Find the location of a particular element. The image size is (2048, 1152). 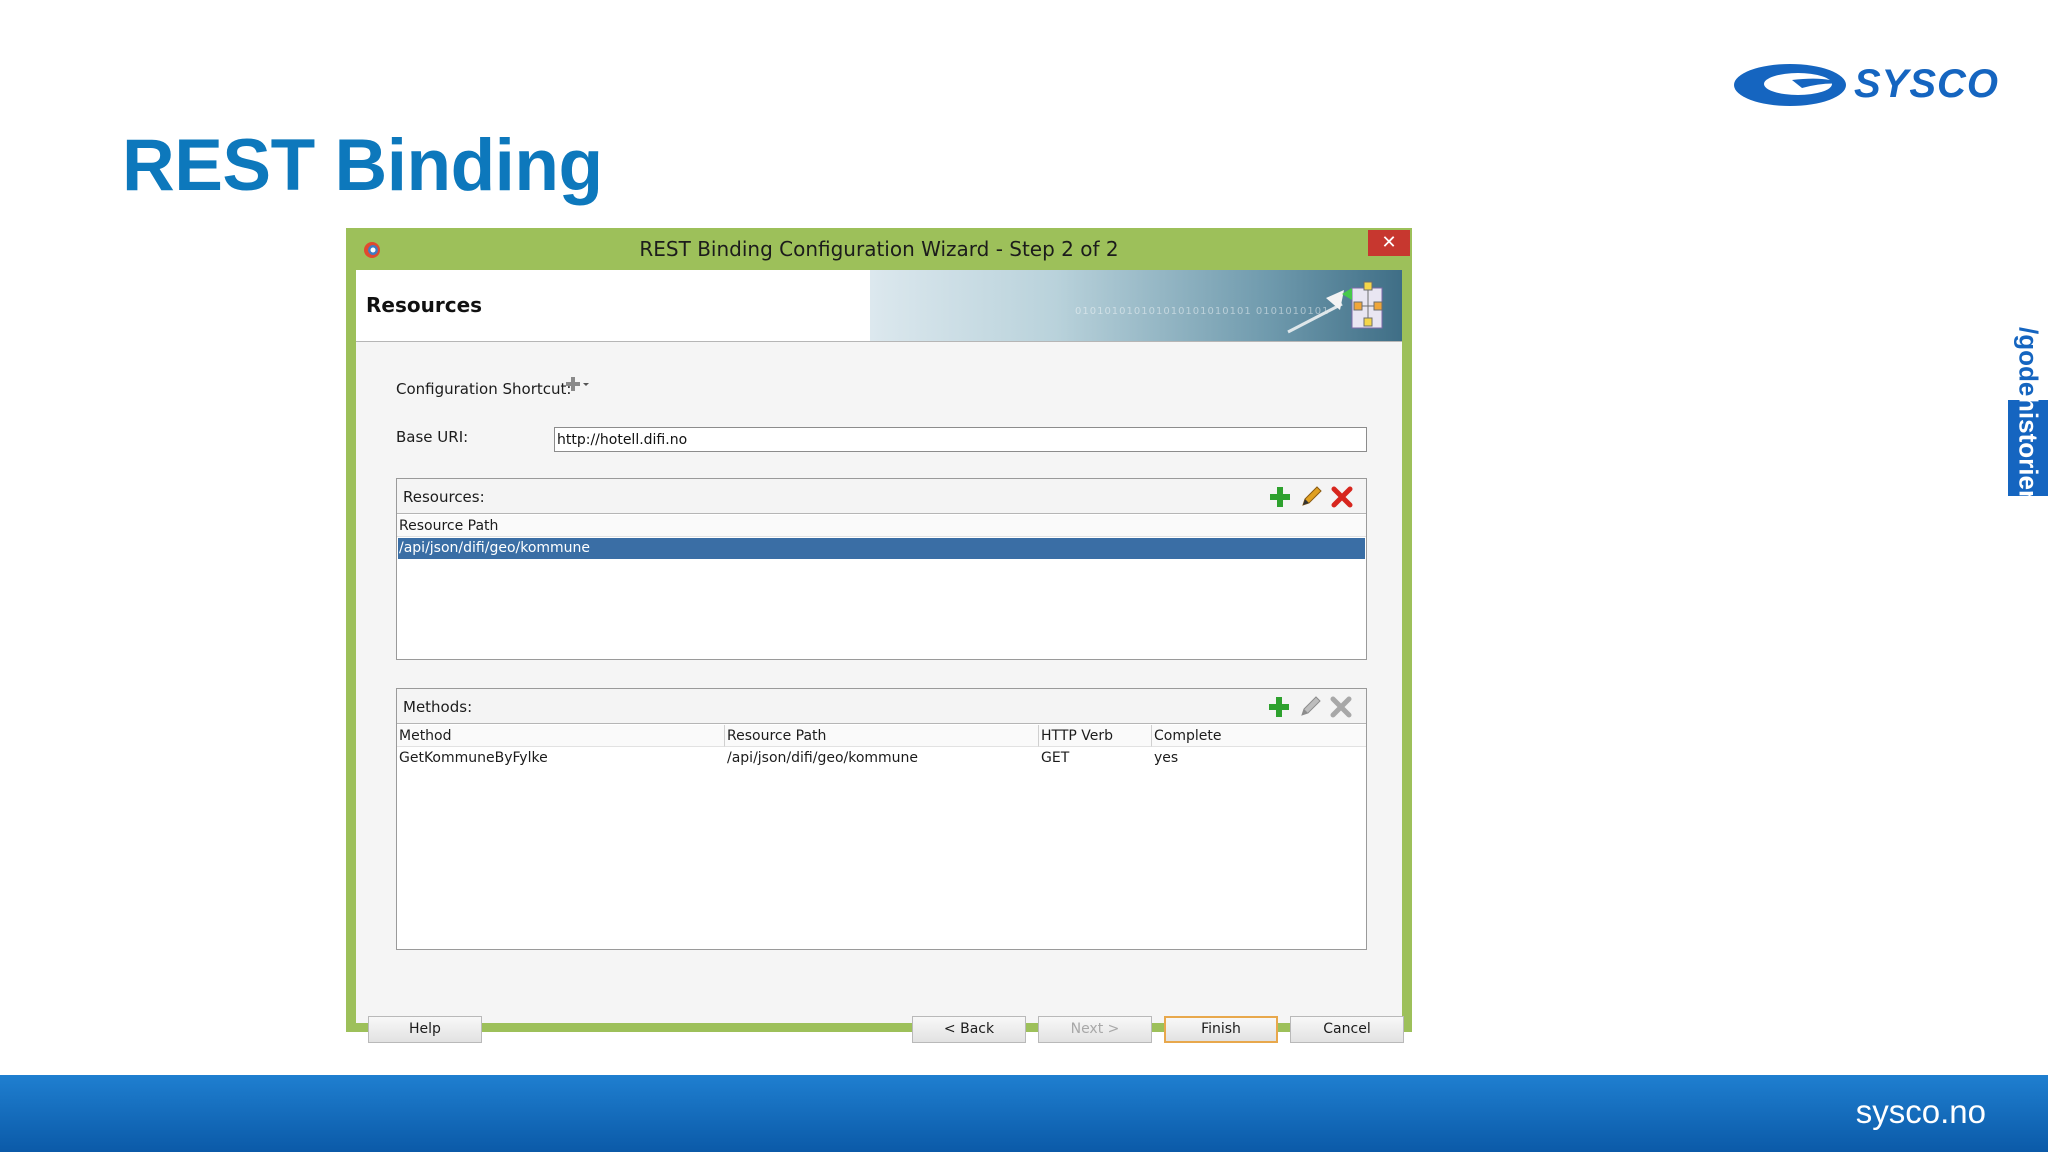

cancel-button: Cancel is located at coordinates (1347, 1029).